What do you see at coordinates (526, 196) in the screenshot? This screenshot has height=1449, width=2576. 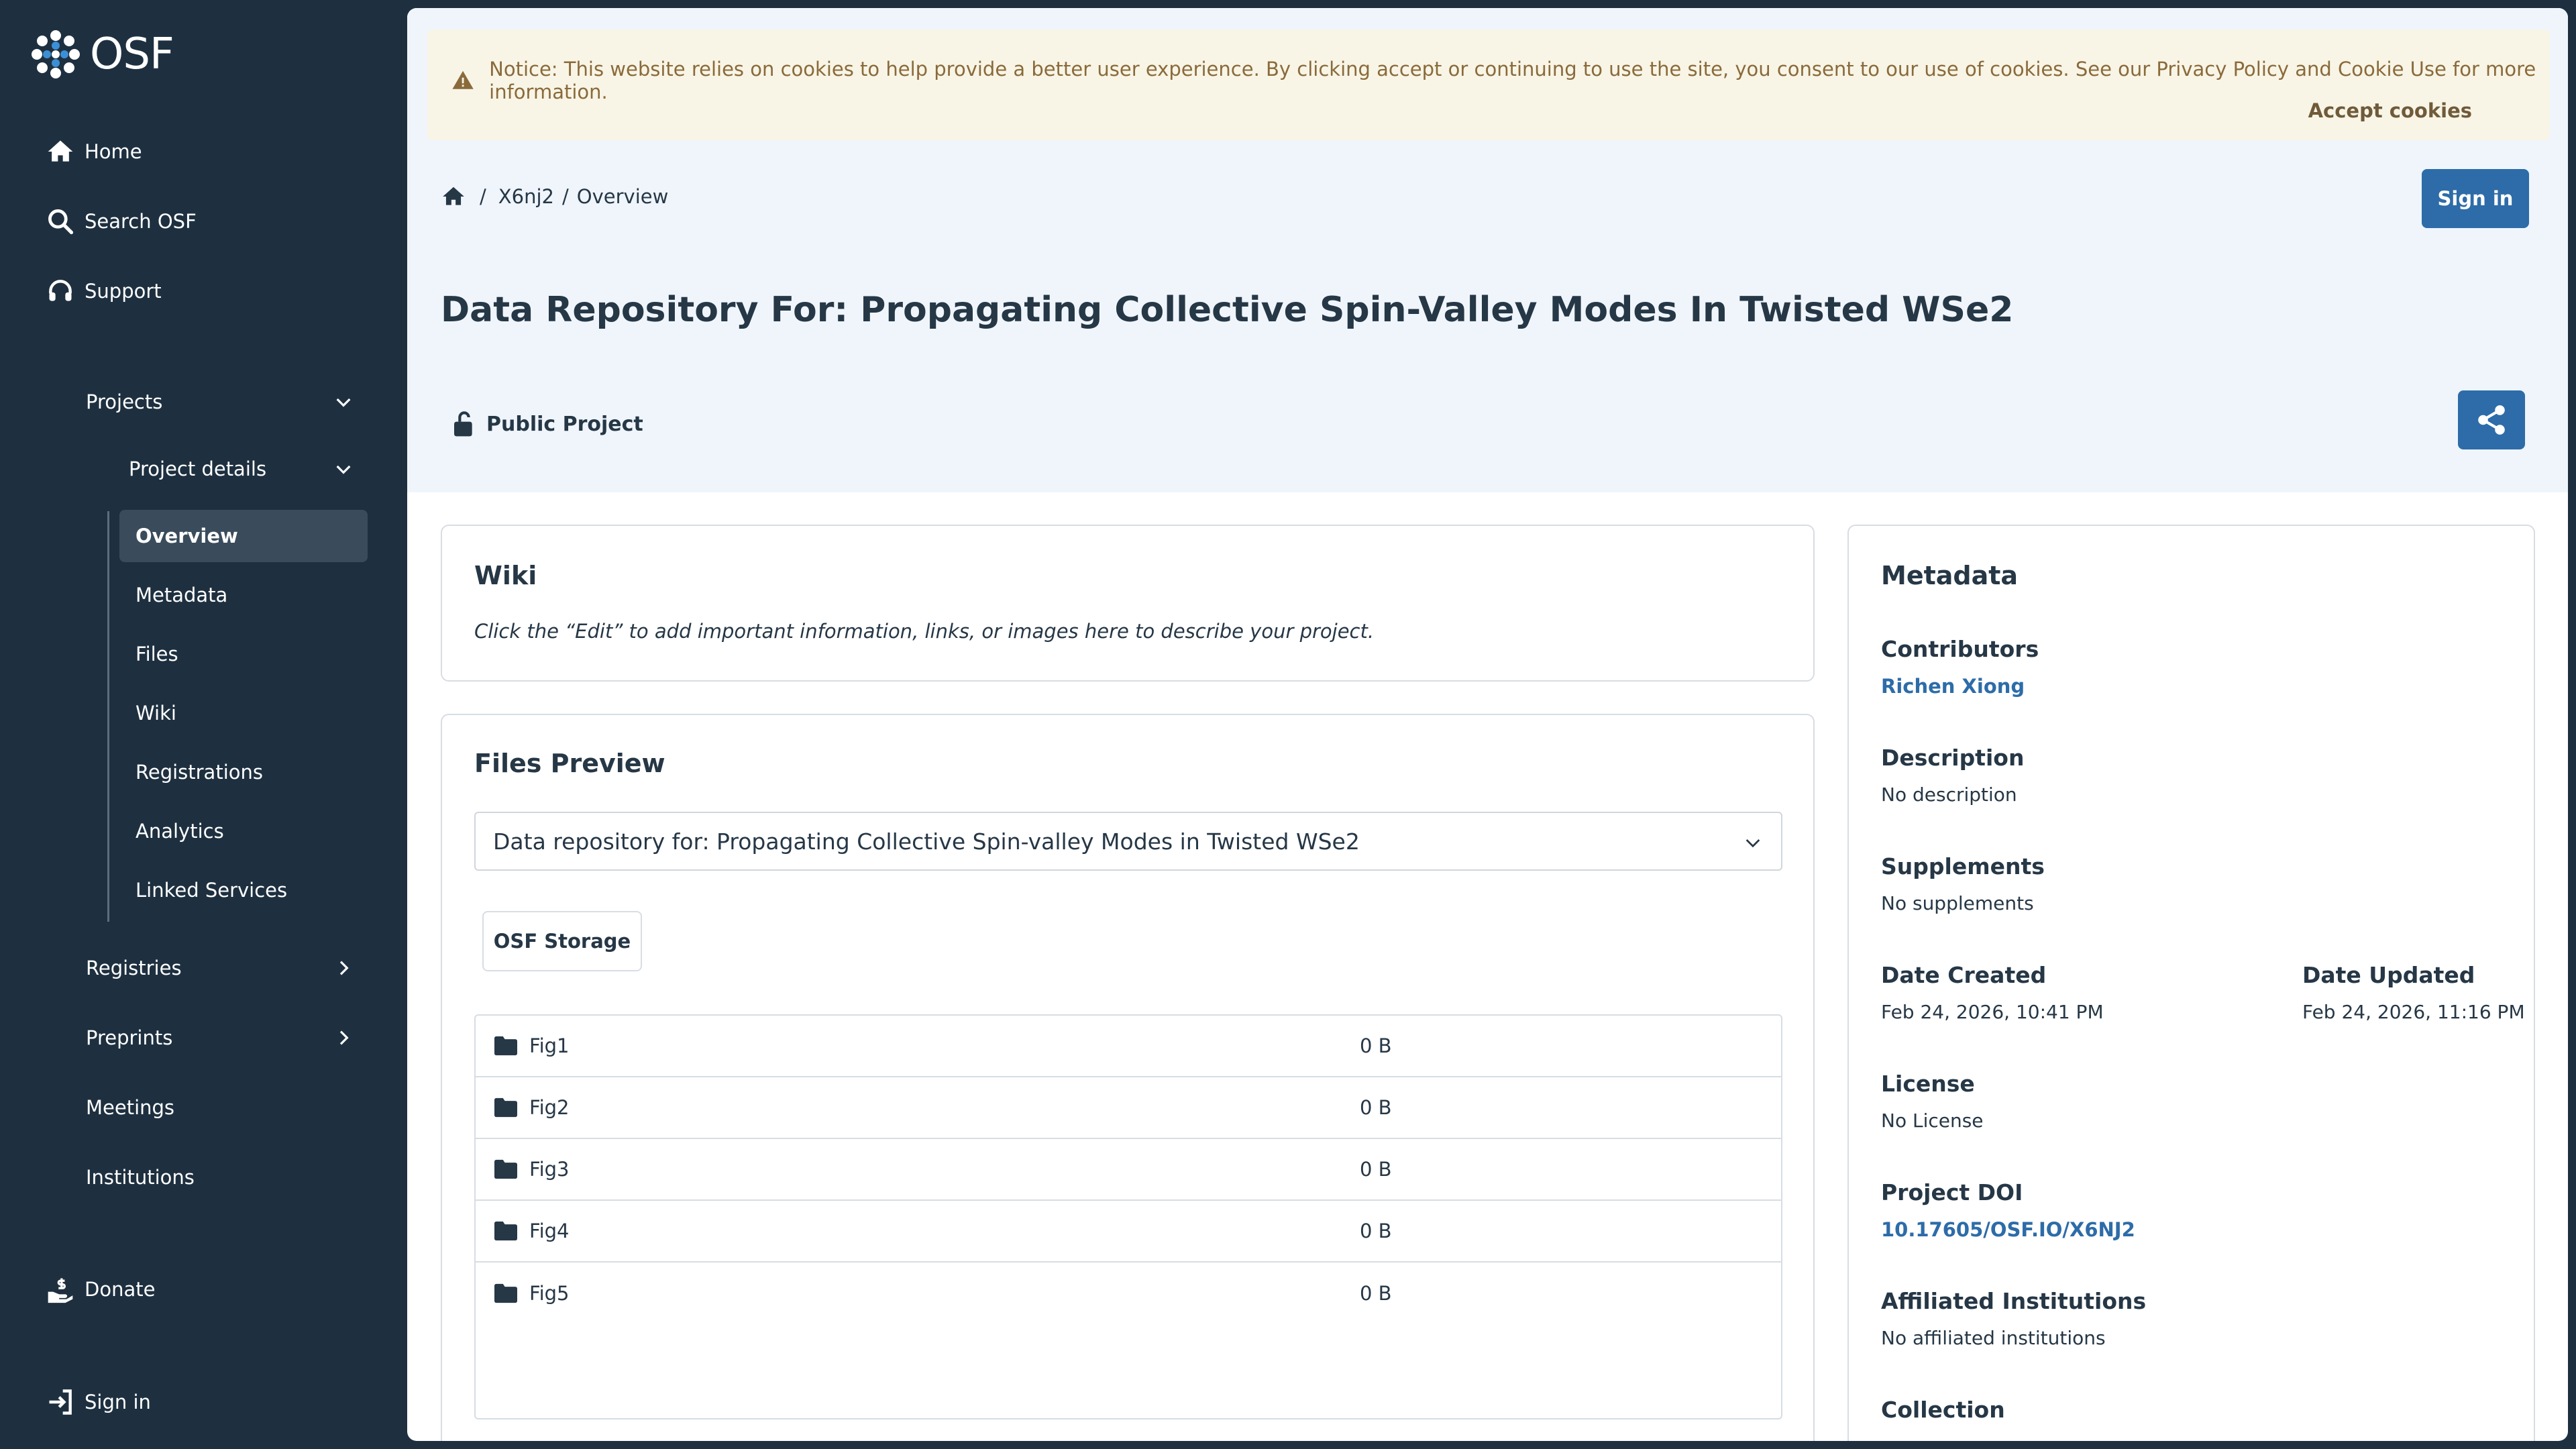 I see `breadcrumb-project: X6nj2` at bounding box center [526, 196].